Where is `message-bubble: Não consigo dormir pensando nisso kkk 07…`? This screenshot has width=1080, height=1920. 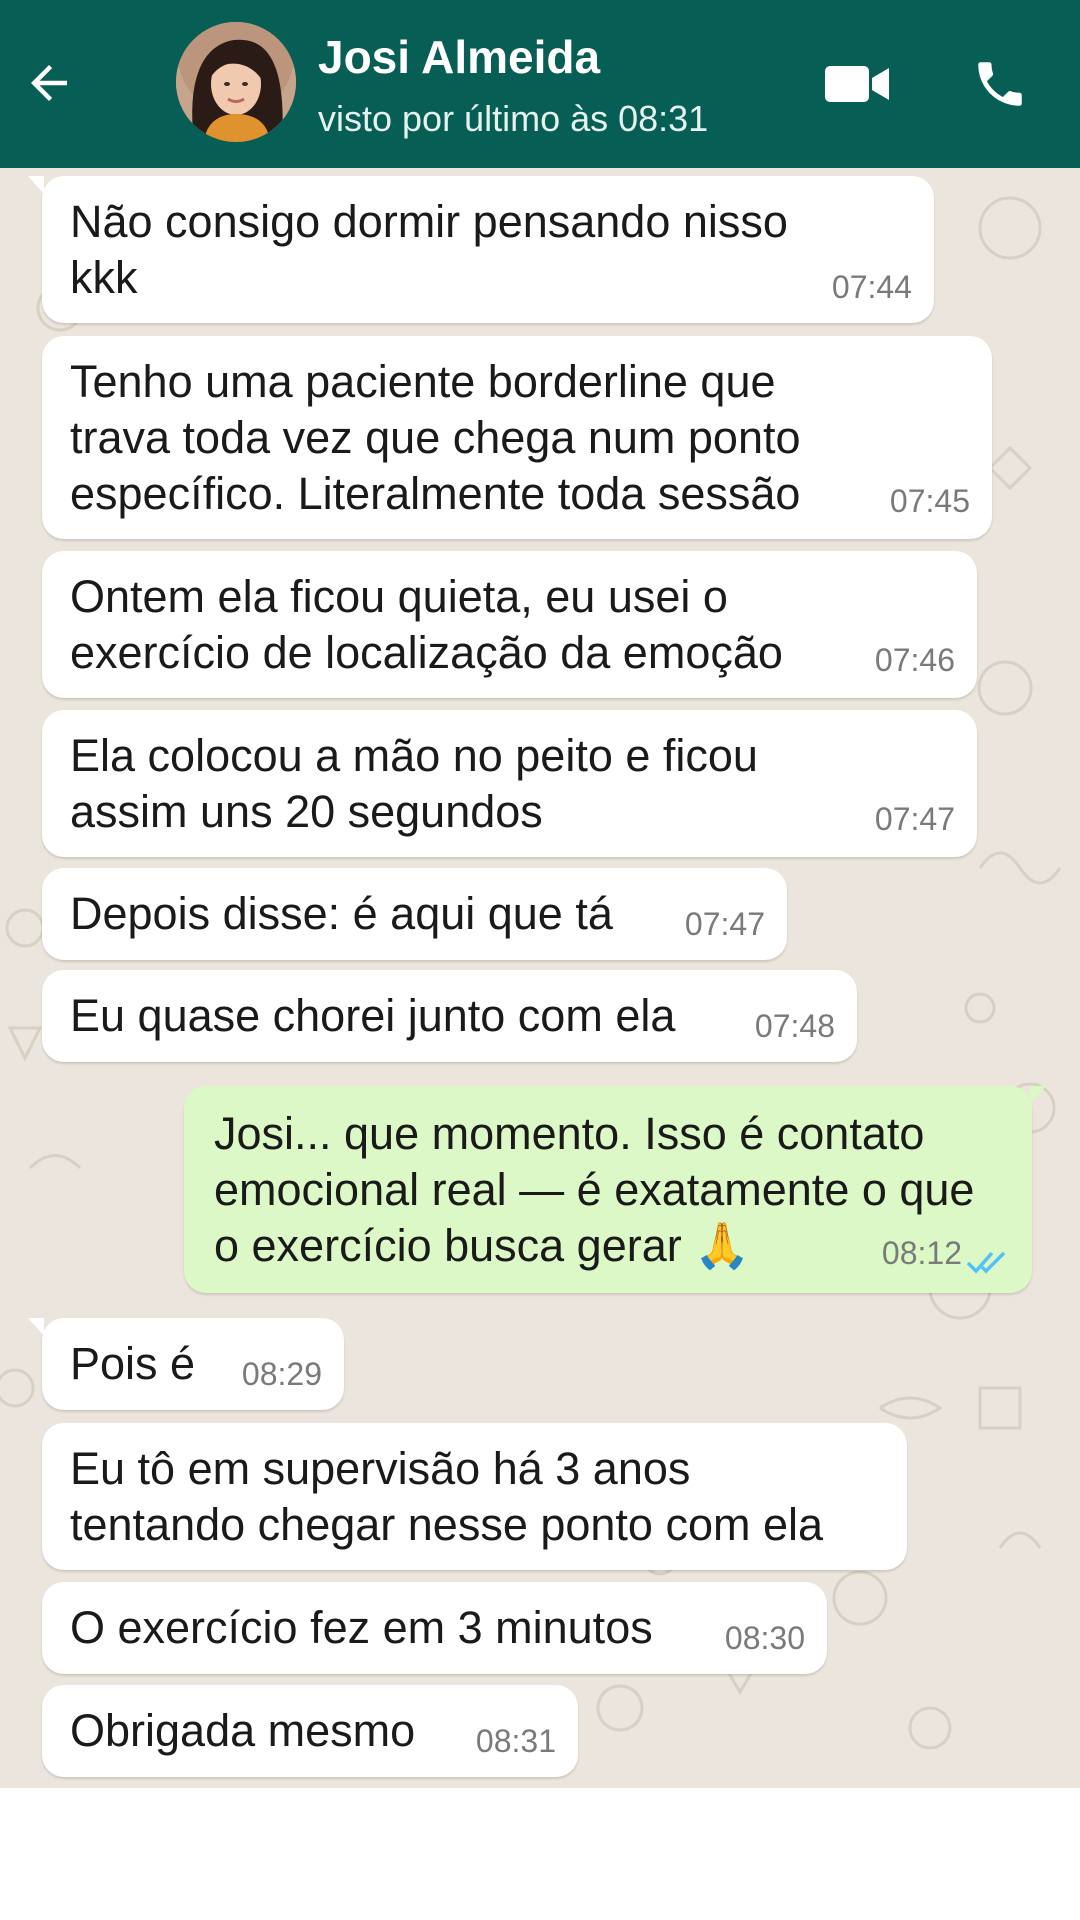
message-bubble: Não consigo dormir pensando nisso kkk 07… is located at coordinates (481, 249).